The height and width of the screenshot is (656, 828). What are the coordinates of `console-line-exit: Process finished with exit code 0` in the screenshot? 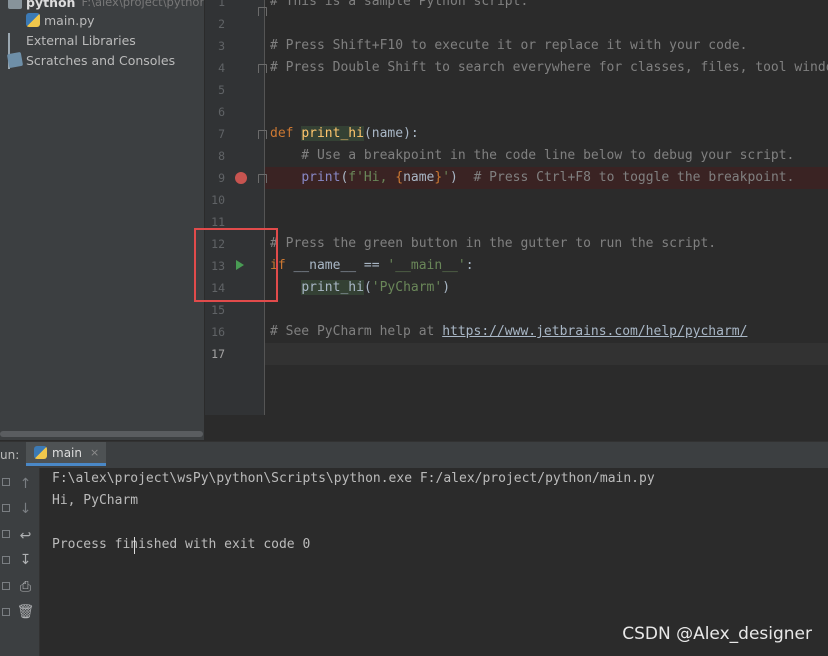 It's located at (181, 544).